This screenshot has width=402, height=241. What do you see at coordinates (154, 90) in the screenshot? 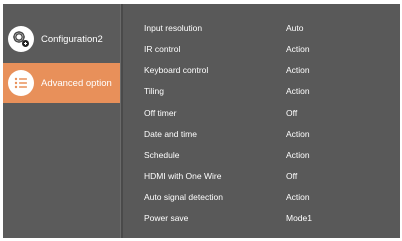
I see `setting-name: Tiling` at bounding box center [154, 90].